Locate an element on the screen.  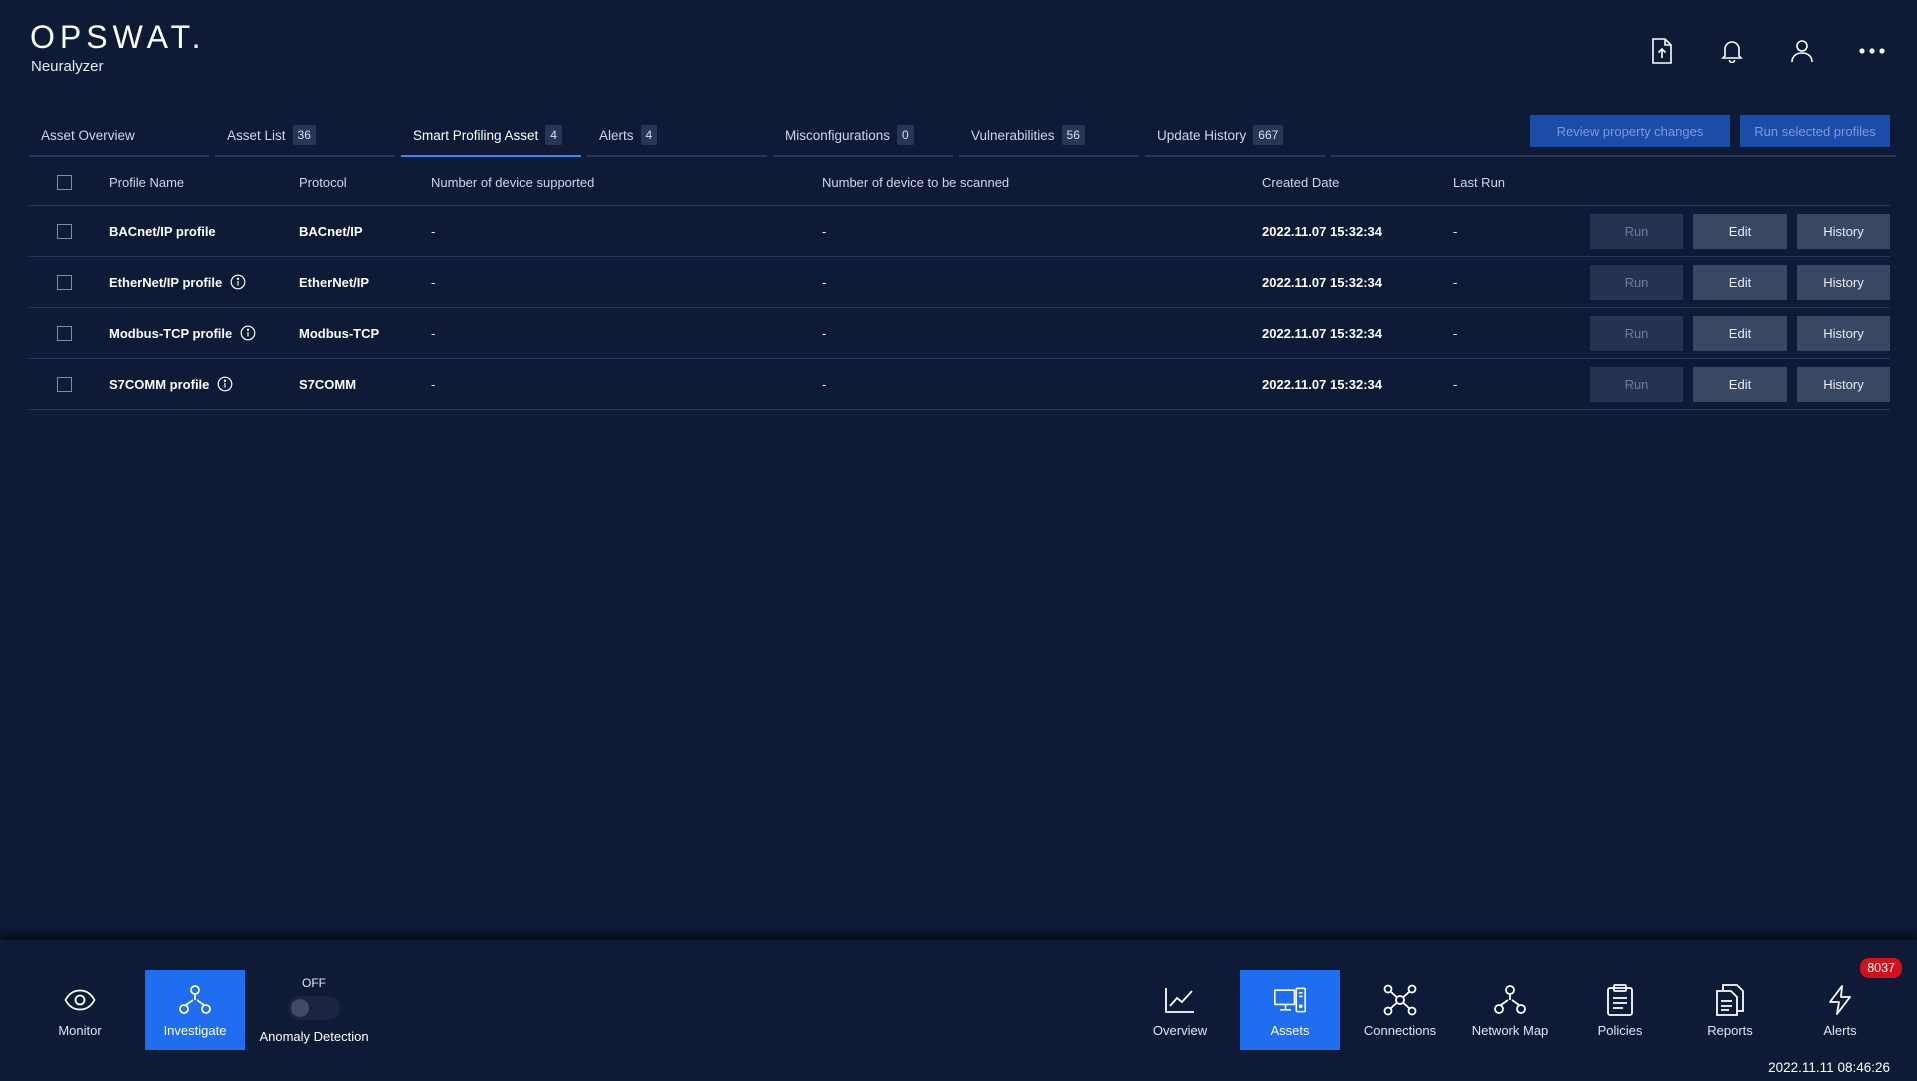
nav-overview: Overview is located at coordinates (1180, 1010).